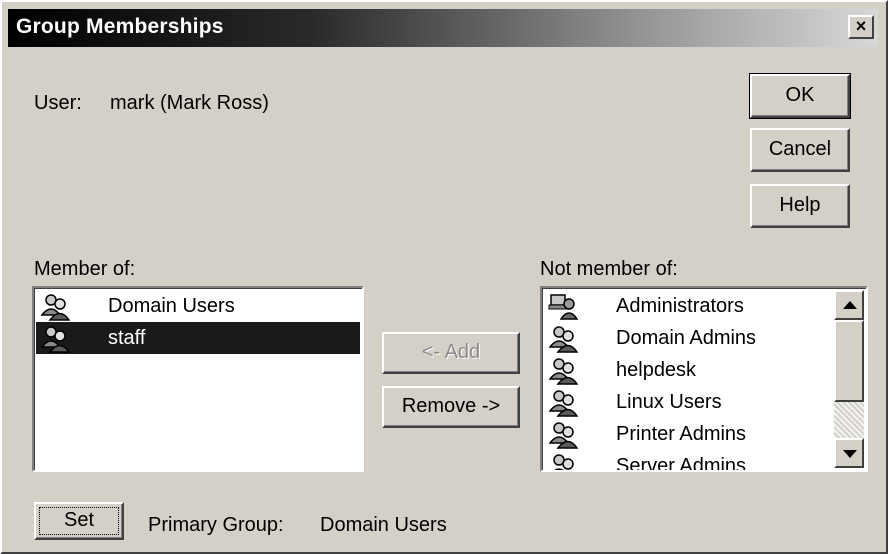 The width and height of the screenshot is (888, 554). Describe the element at coordinates (849, 361) in the screenshot. I see `scroll-thumb` at that location.